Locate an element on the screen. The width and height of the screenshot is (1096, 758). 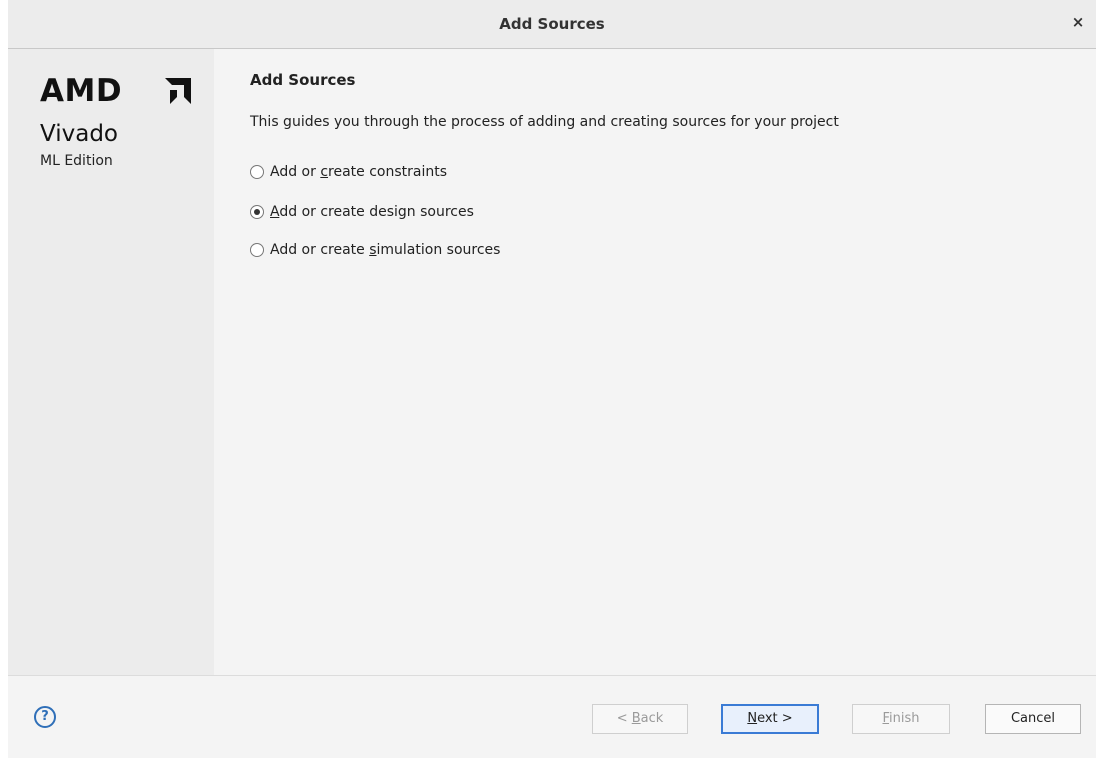
close-button: × is located at coordinates (1078, 22).